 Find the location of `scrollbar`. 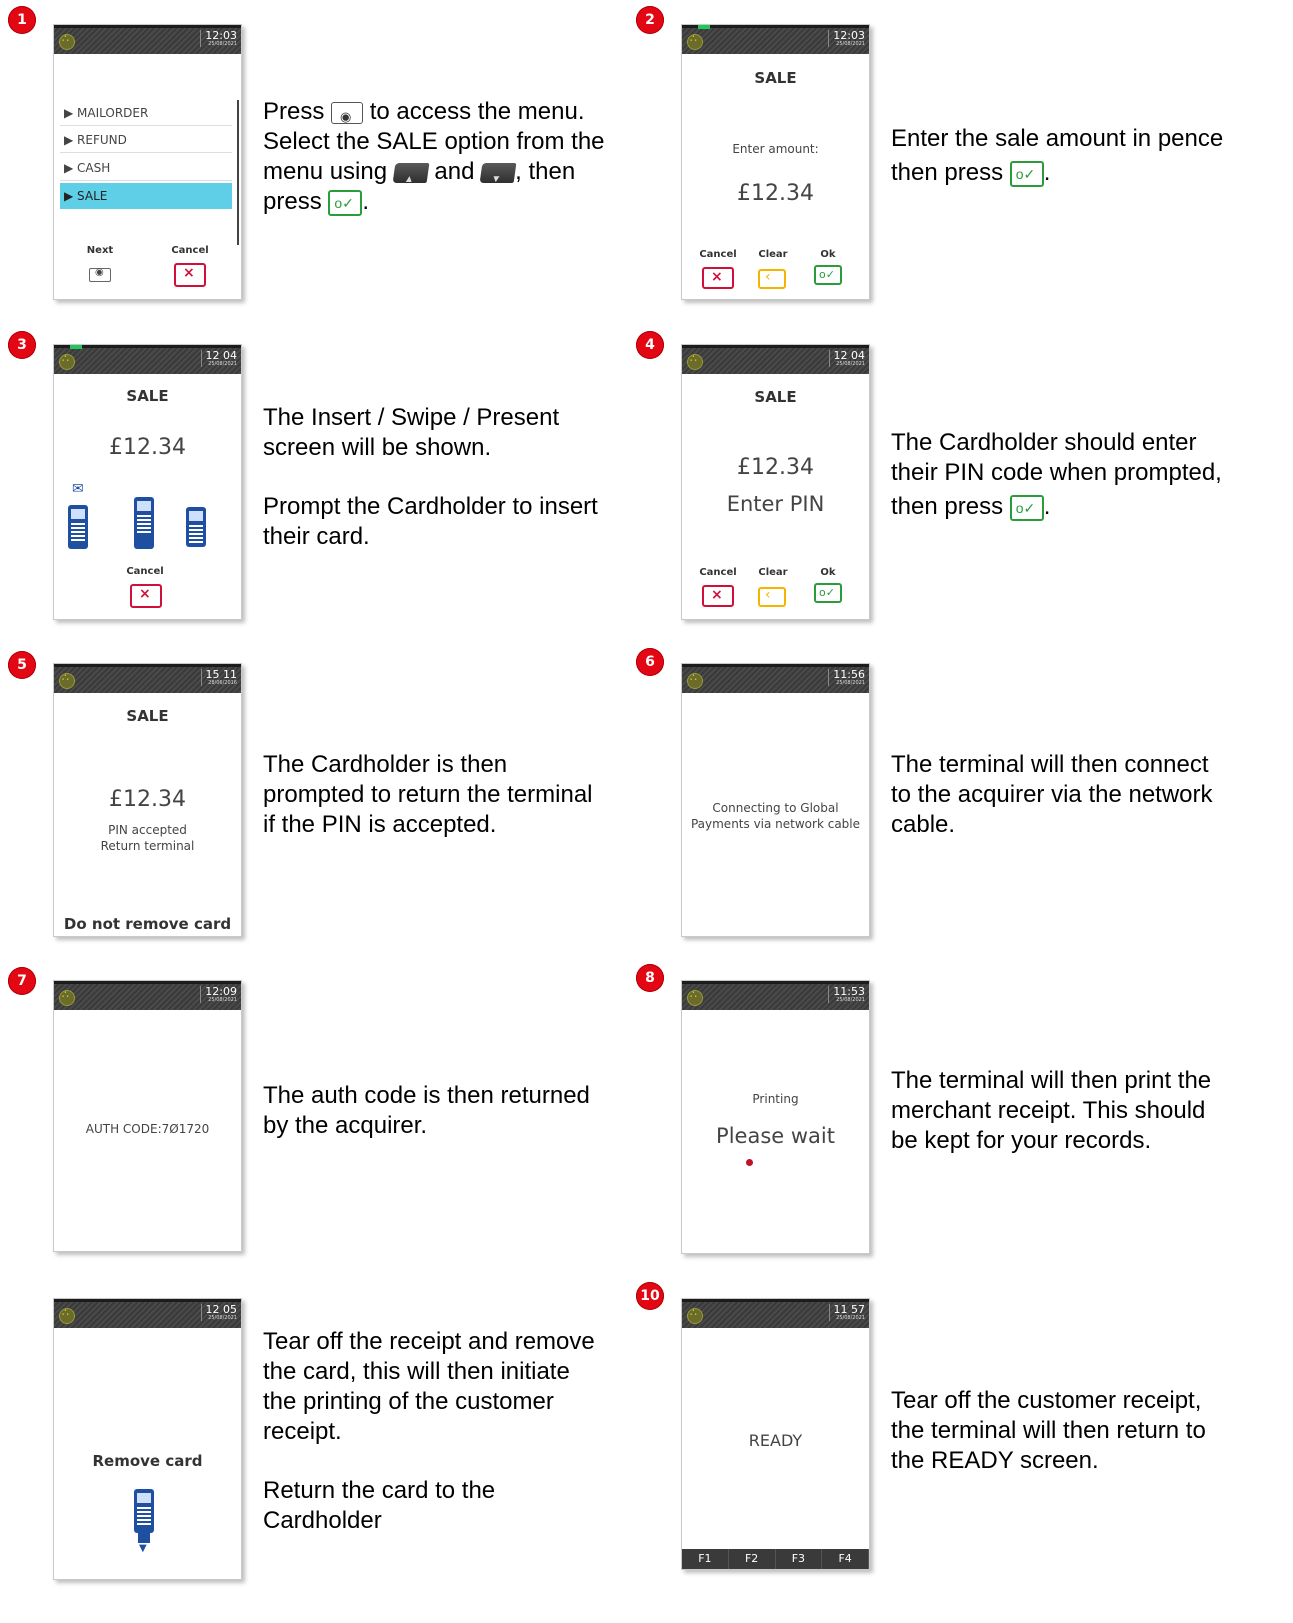

scrollbar is located at coordinates (238, 172).